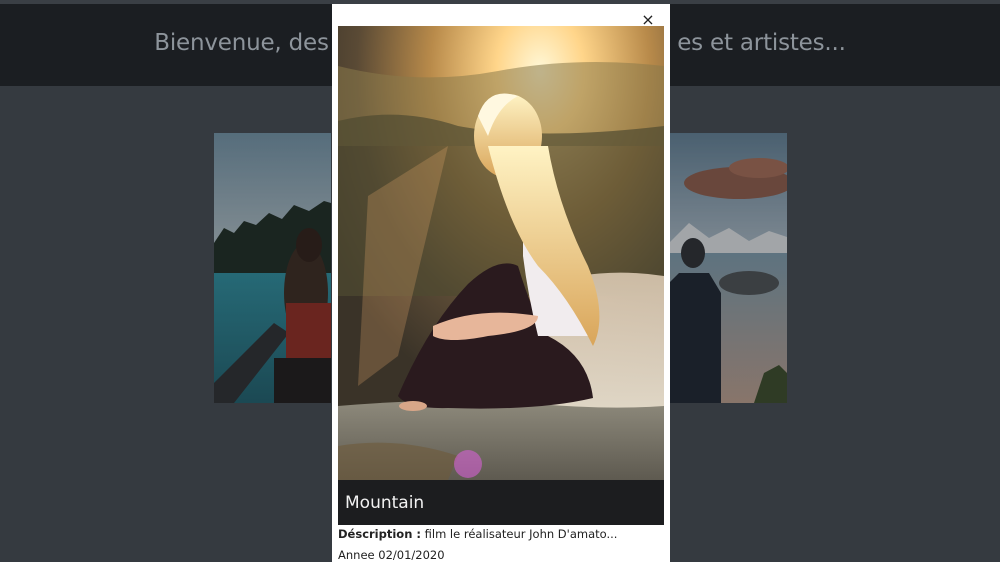 The image size is (1000, 562). What do you see at coordinates (501, 502) in the screenshot?
I see `caption-bar: Mountain` at bounding box center [501, 502].